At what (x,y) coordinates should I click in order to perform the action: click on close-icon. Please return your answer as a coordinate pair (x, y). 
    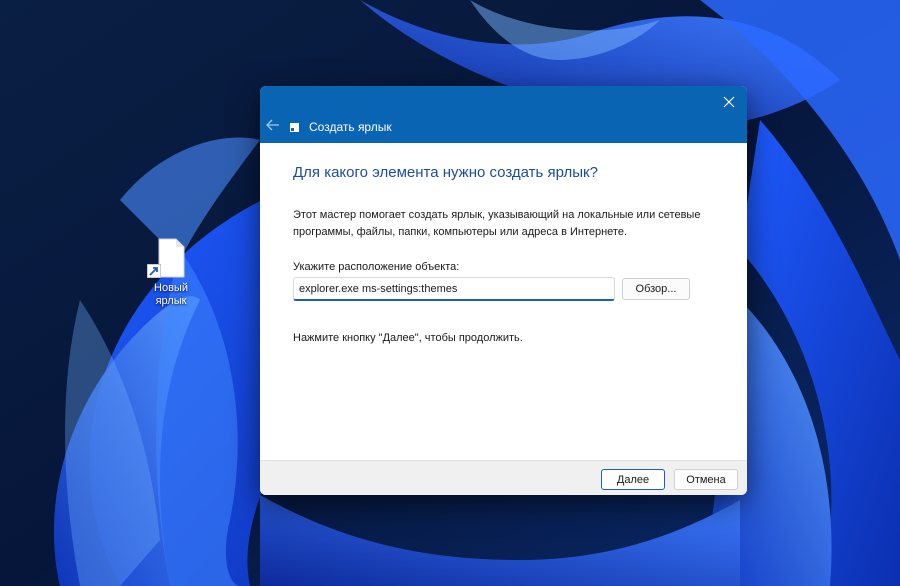
    Looking at the image, I should click on (729, 102).